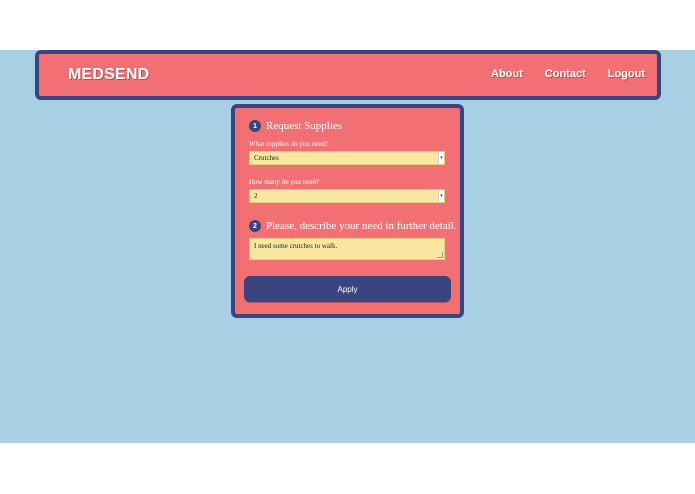 This screenshot has height=494, width=695. I want to click on nav-link-contact: Contact, so click(565, 74).